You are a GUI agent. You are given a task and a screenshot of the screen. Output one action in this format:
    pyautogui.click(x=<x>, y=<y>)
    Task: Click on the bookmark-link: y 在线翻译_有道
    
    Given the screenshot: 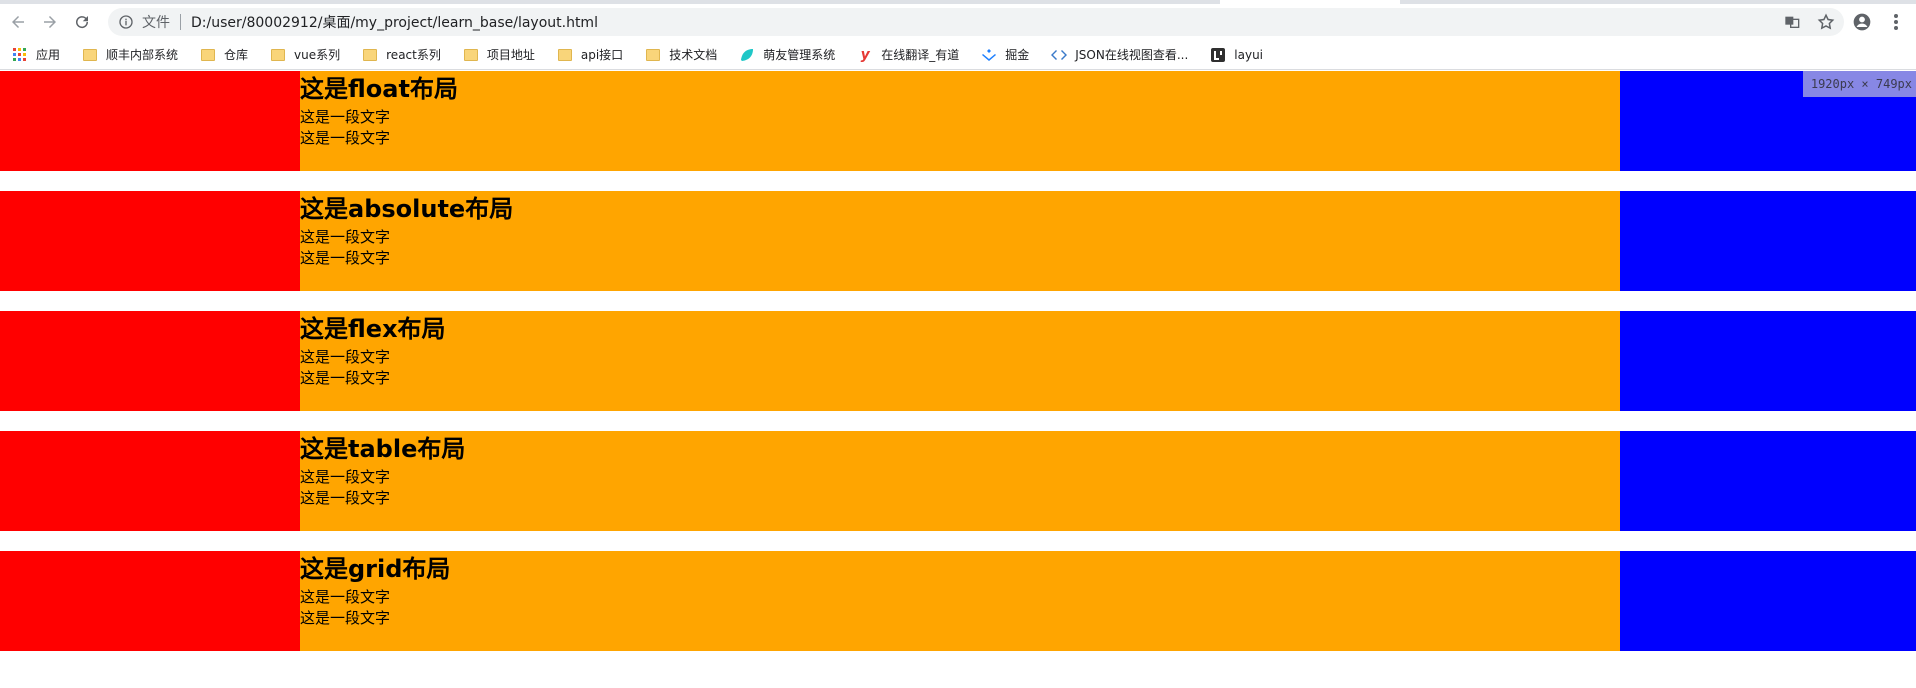 What is the action you would take?
    pyautogui.click(x=908, y=54)
    